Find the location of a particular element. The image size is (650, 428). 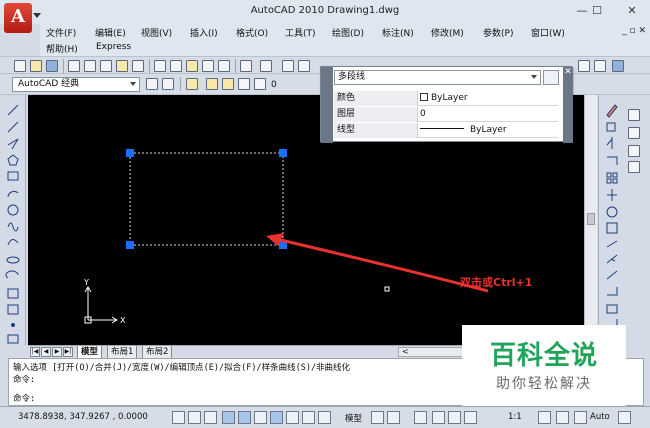

annotation-visibility-button is located at coordinates (544, 417).